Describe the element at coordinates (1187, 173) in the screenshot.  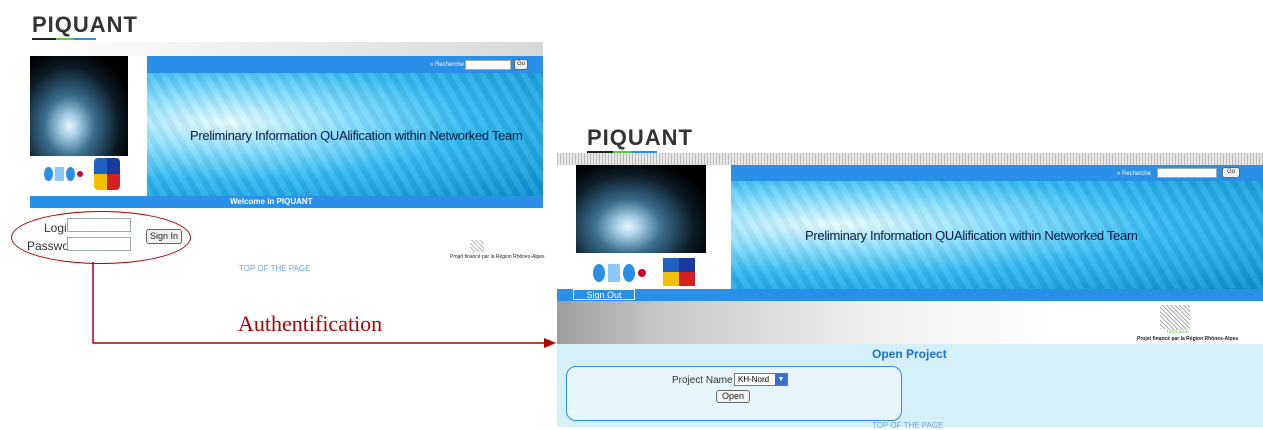
I see `search-input` at that location.